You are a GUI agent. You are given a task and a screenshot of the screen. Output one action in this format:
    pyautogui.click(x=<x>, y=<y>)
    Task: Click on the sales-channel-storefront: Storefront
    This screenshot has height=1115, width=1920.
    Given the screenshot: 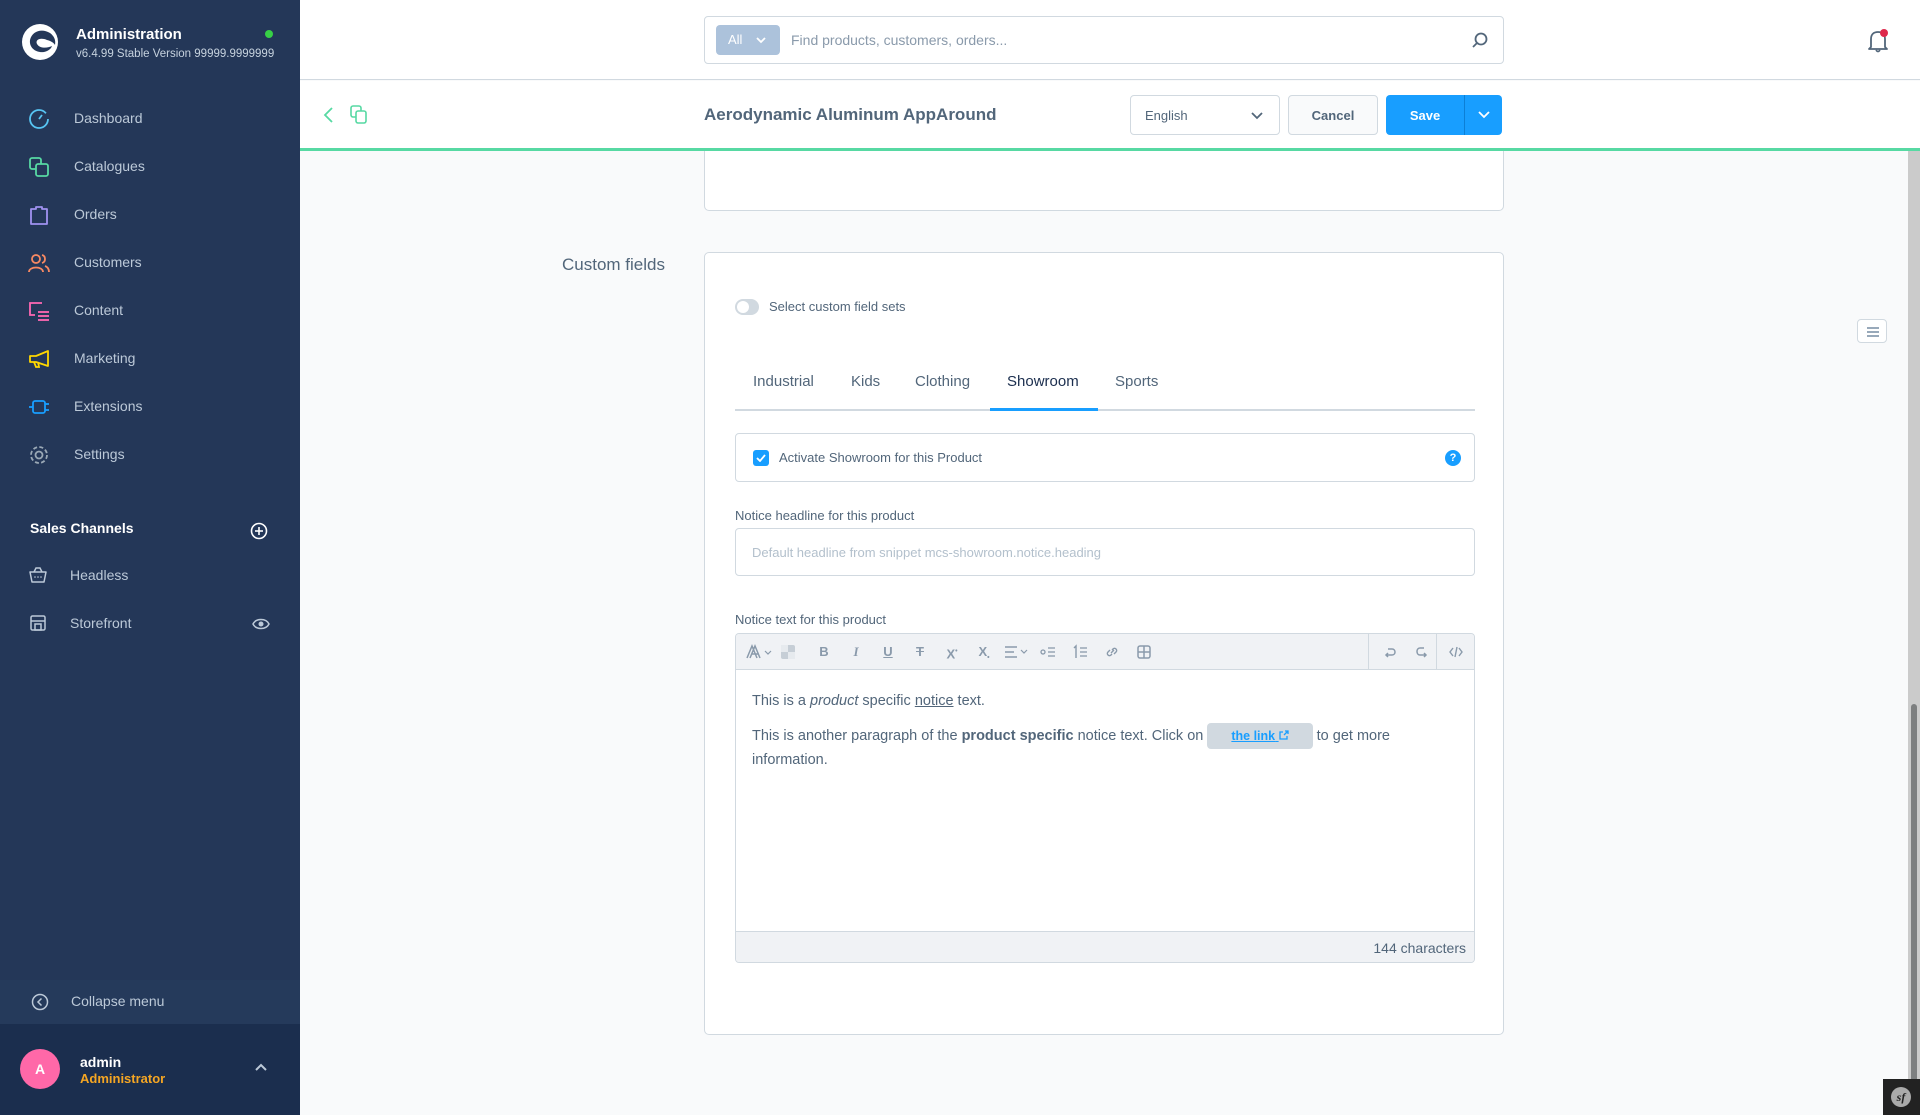 What is the action you would take?
    pyautogui.click(x=150, y=624)
    